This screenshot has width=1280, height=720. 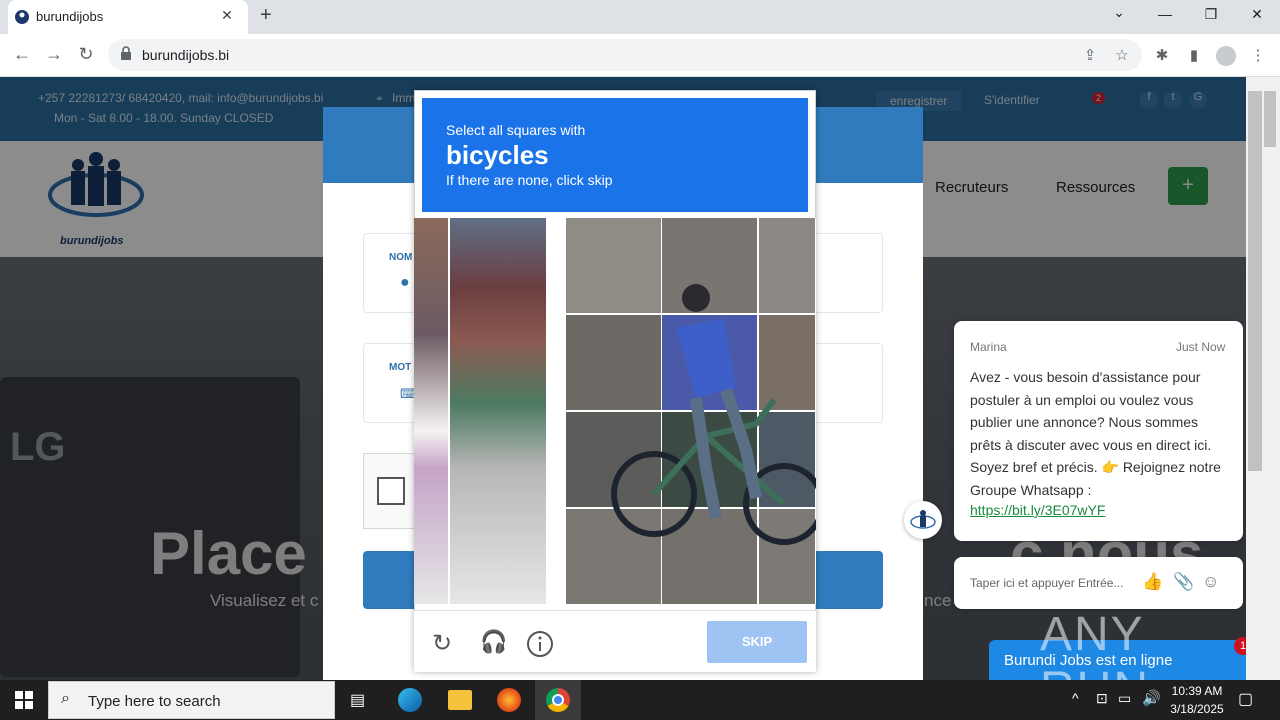 I want to click on whatsapp-link: https://bit.ly/3E07wYF, so click(x=1037, y=510).